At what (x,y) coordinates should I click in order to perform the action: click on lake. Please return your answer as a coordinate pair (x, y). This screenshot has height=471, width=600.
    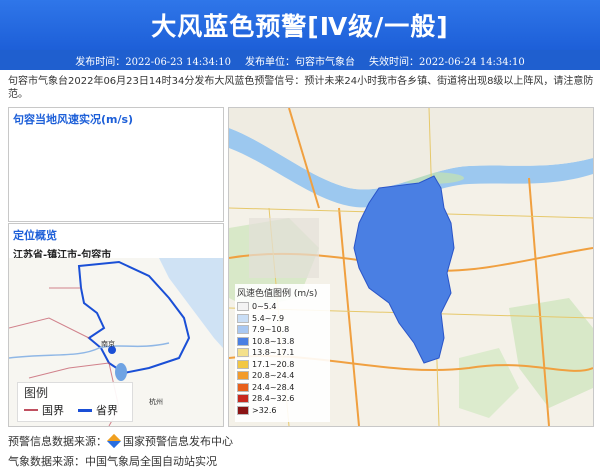
    Looking at the image, I should click on (121, 372).